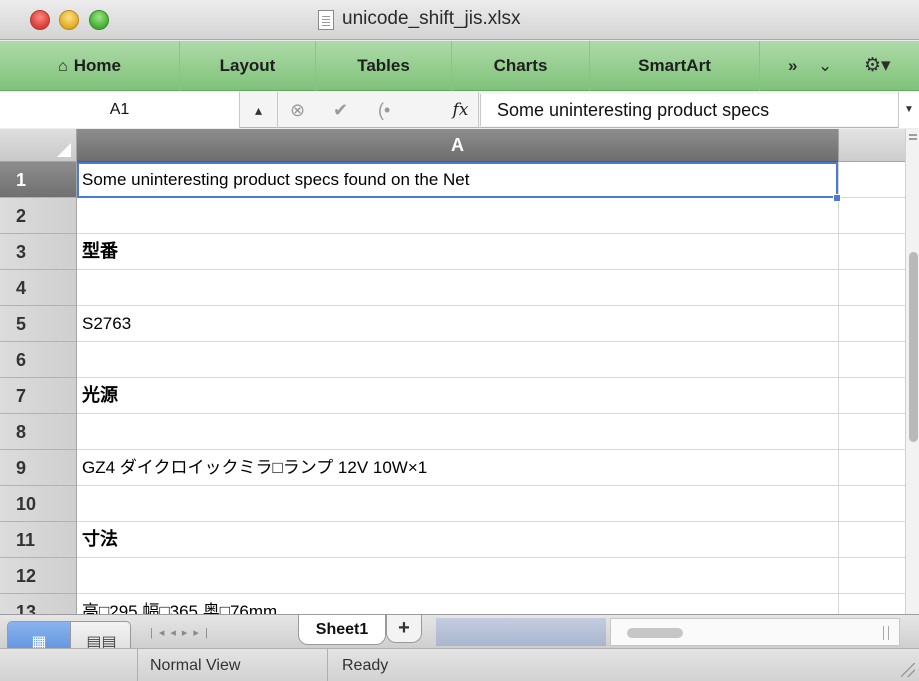 This screenshot has height=681, width=919. I want to click on sheet-tab-spacer, so click(521, 632).